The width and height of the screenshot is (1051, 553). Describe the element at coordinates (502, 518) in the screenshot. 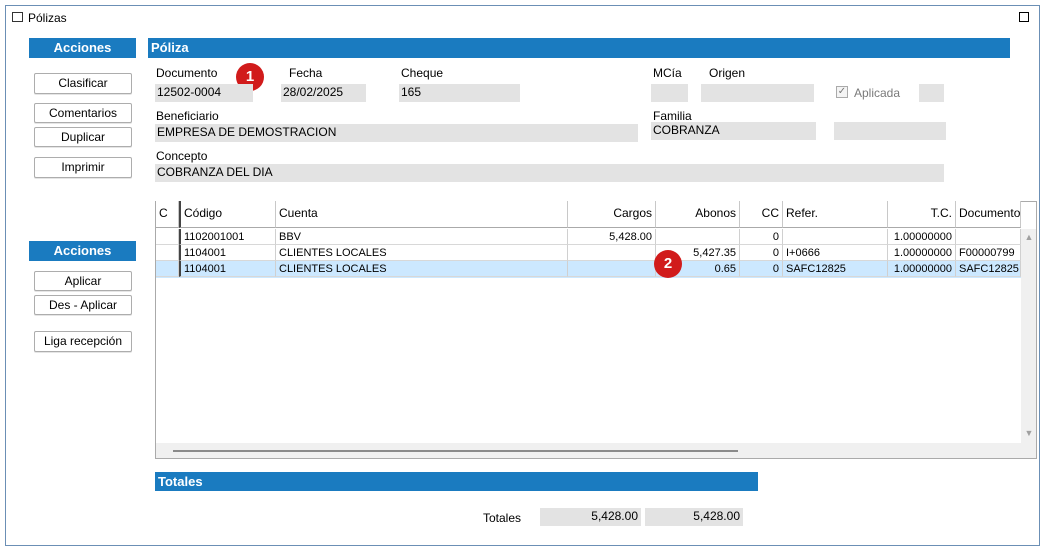

I see `totales-label: Totales` at that location.